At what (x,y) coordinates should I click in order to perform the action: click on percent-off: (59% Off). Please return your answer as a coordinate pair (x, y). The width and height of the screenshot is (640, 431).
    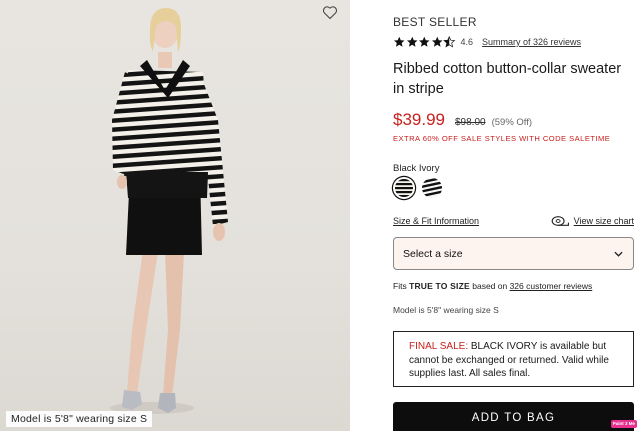
    Looking at the image, I should click on (512, 122).